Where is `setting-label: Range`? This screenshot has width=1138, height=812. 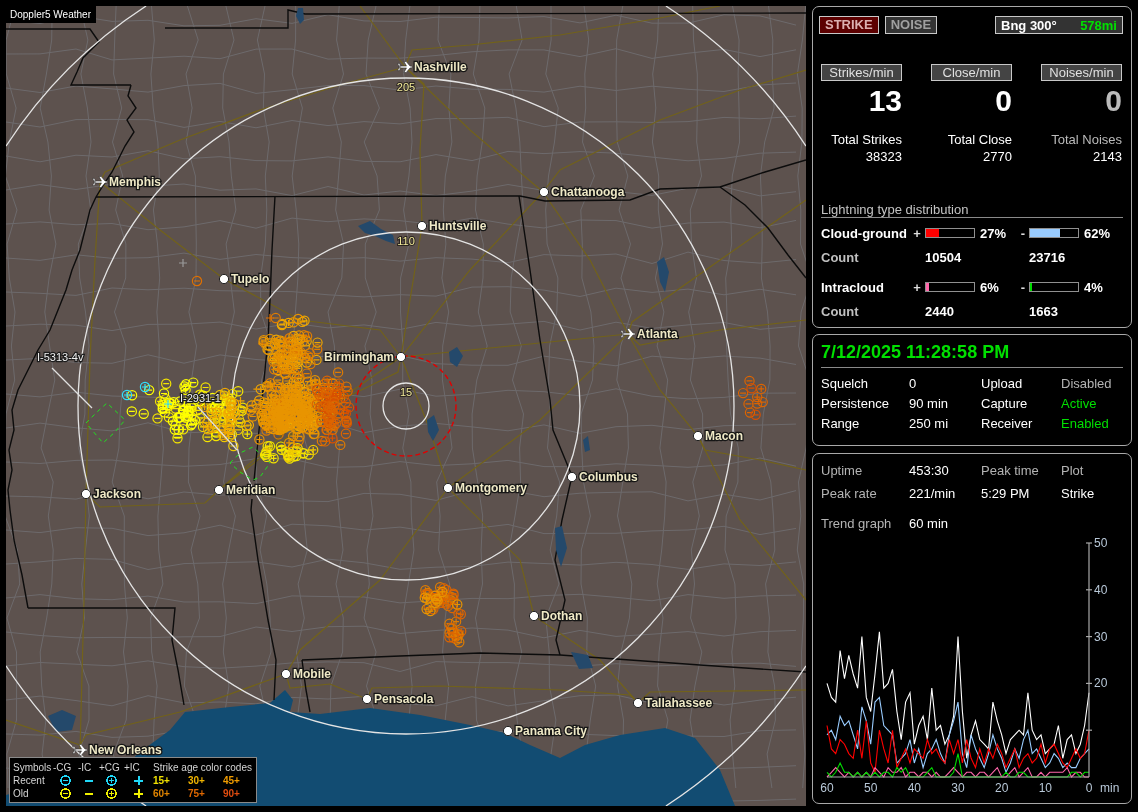 setting-label: Range is located at coordinates (841, 423).